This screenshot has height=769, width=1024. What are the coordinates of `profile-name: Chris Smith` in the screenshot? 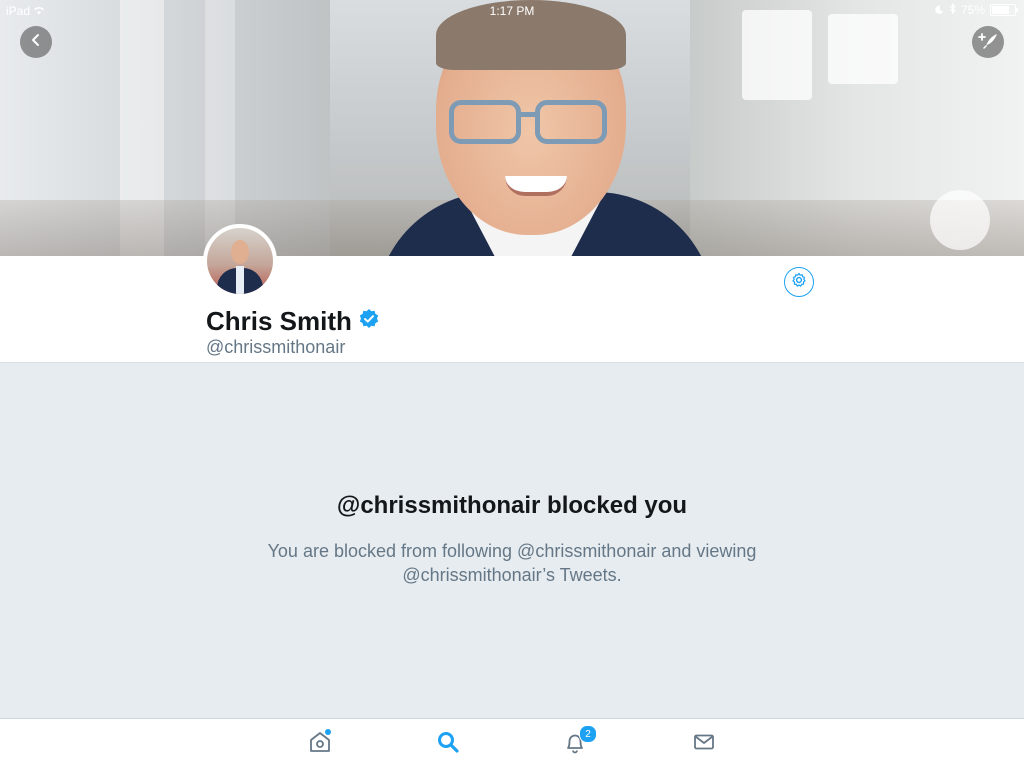 It's located at (279, 321).